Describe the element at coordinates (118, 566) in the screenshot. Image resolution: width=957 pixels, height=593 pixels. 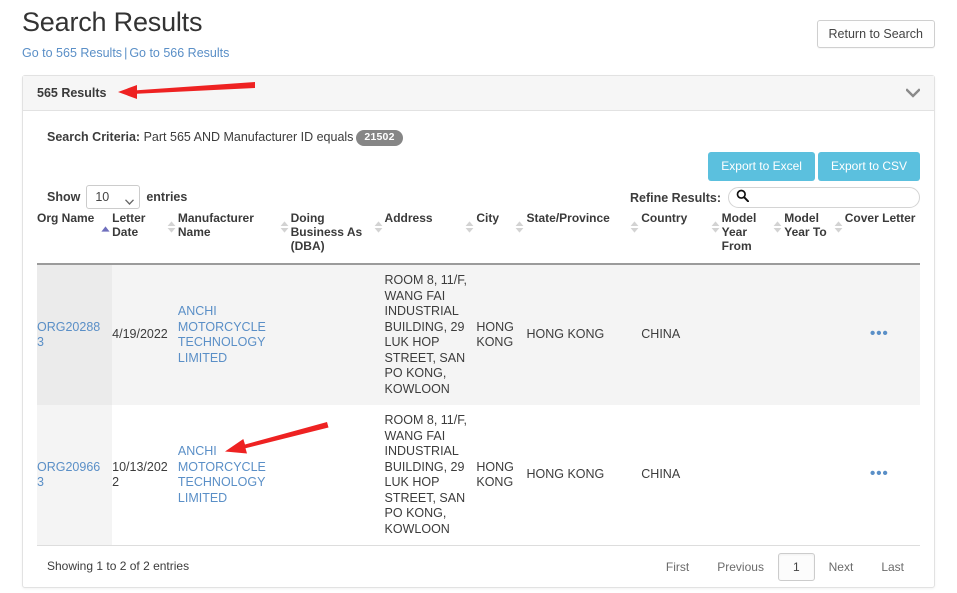
I see `showing-entries-text: Showing 1 to 2 of 2 entries` at that location.